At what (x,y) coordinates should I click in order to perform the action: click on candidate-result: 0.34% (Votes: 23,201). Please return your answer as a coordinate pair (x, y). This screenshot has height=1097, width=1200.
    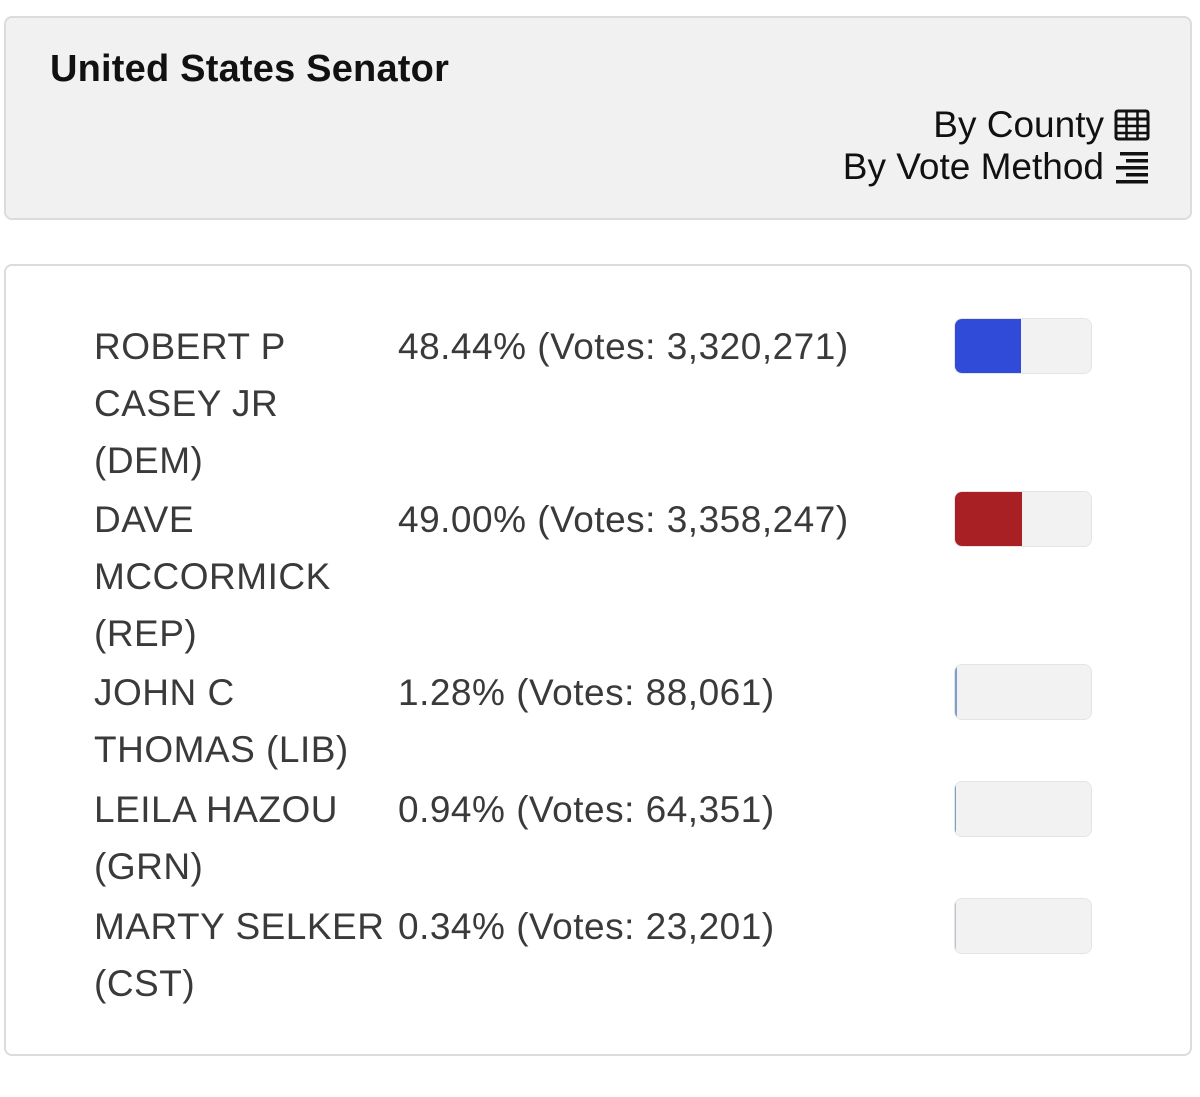
    Looking at the image, I should click on (586, 926).